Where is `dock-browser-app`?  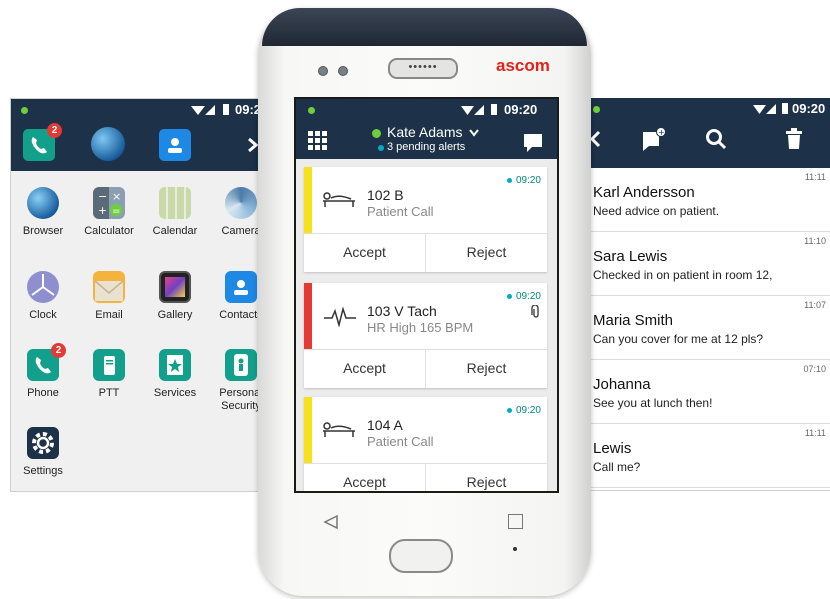
dock-browser-app is located at coordinates (108, 144).